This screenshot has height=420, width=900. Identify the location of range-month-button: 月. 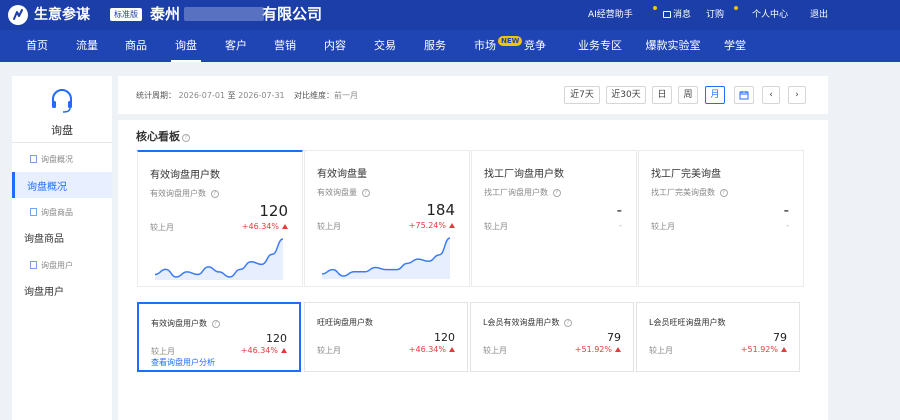
(715, 95).